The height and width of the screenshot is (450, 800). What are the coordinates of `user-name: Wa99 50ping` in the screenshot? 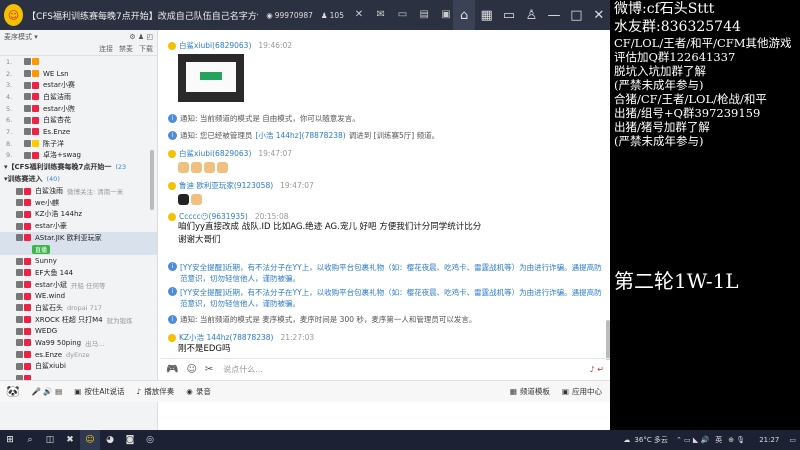 It's located at (58, 343).